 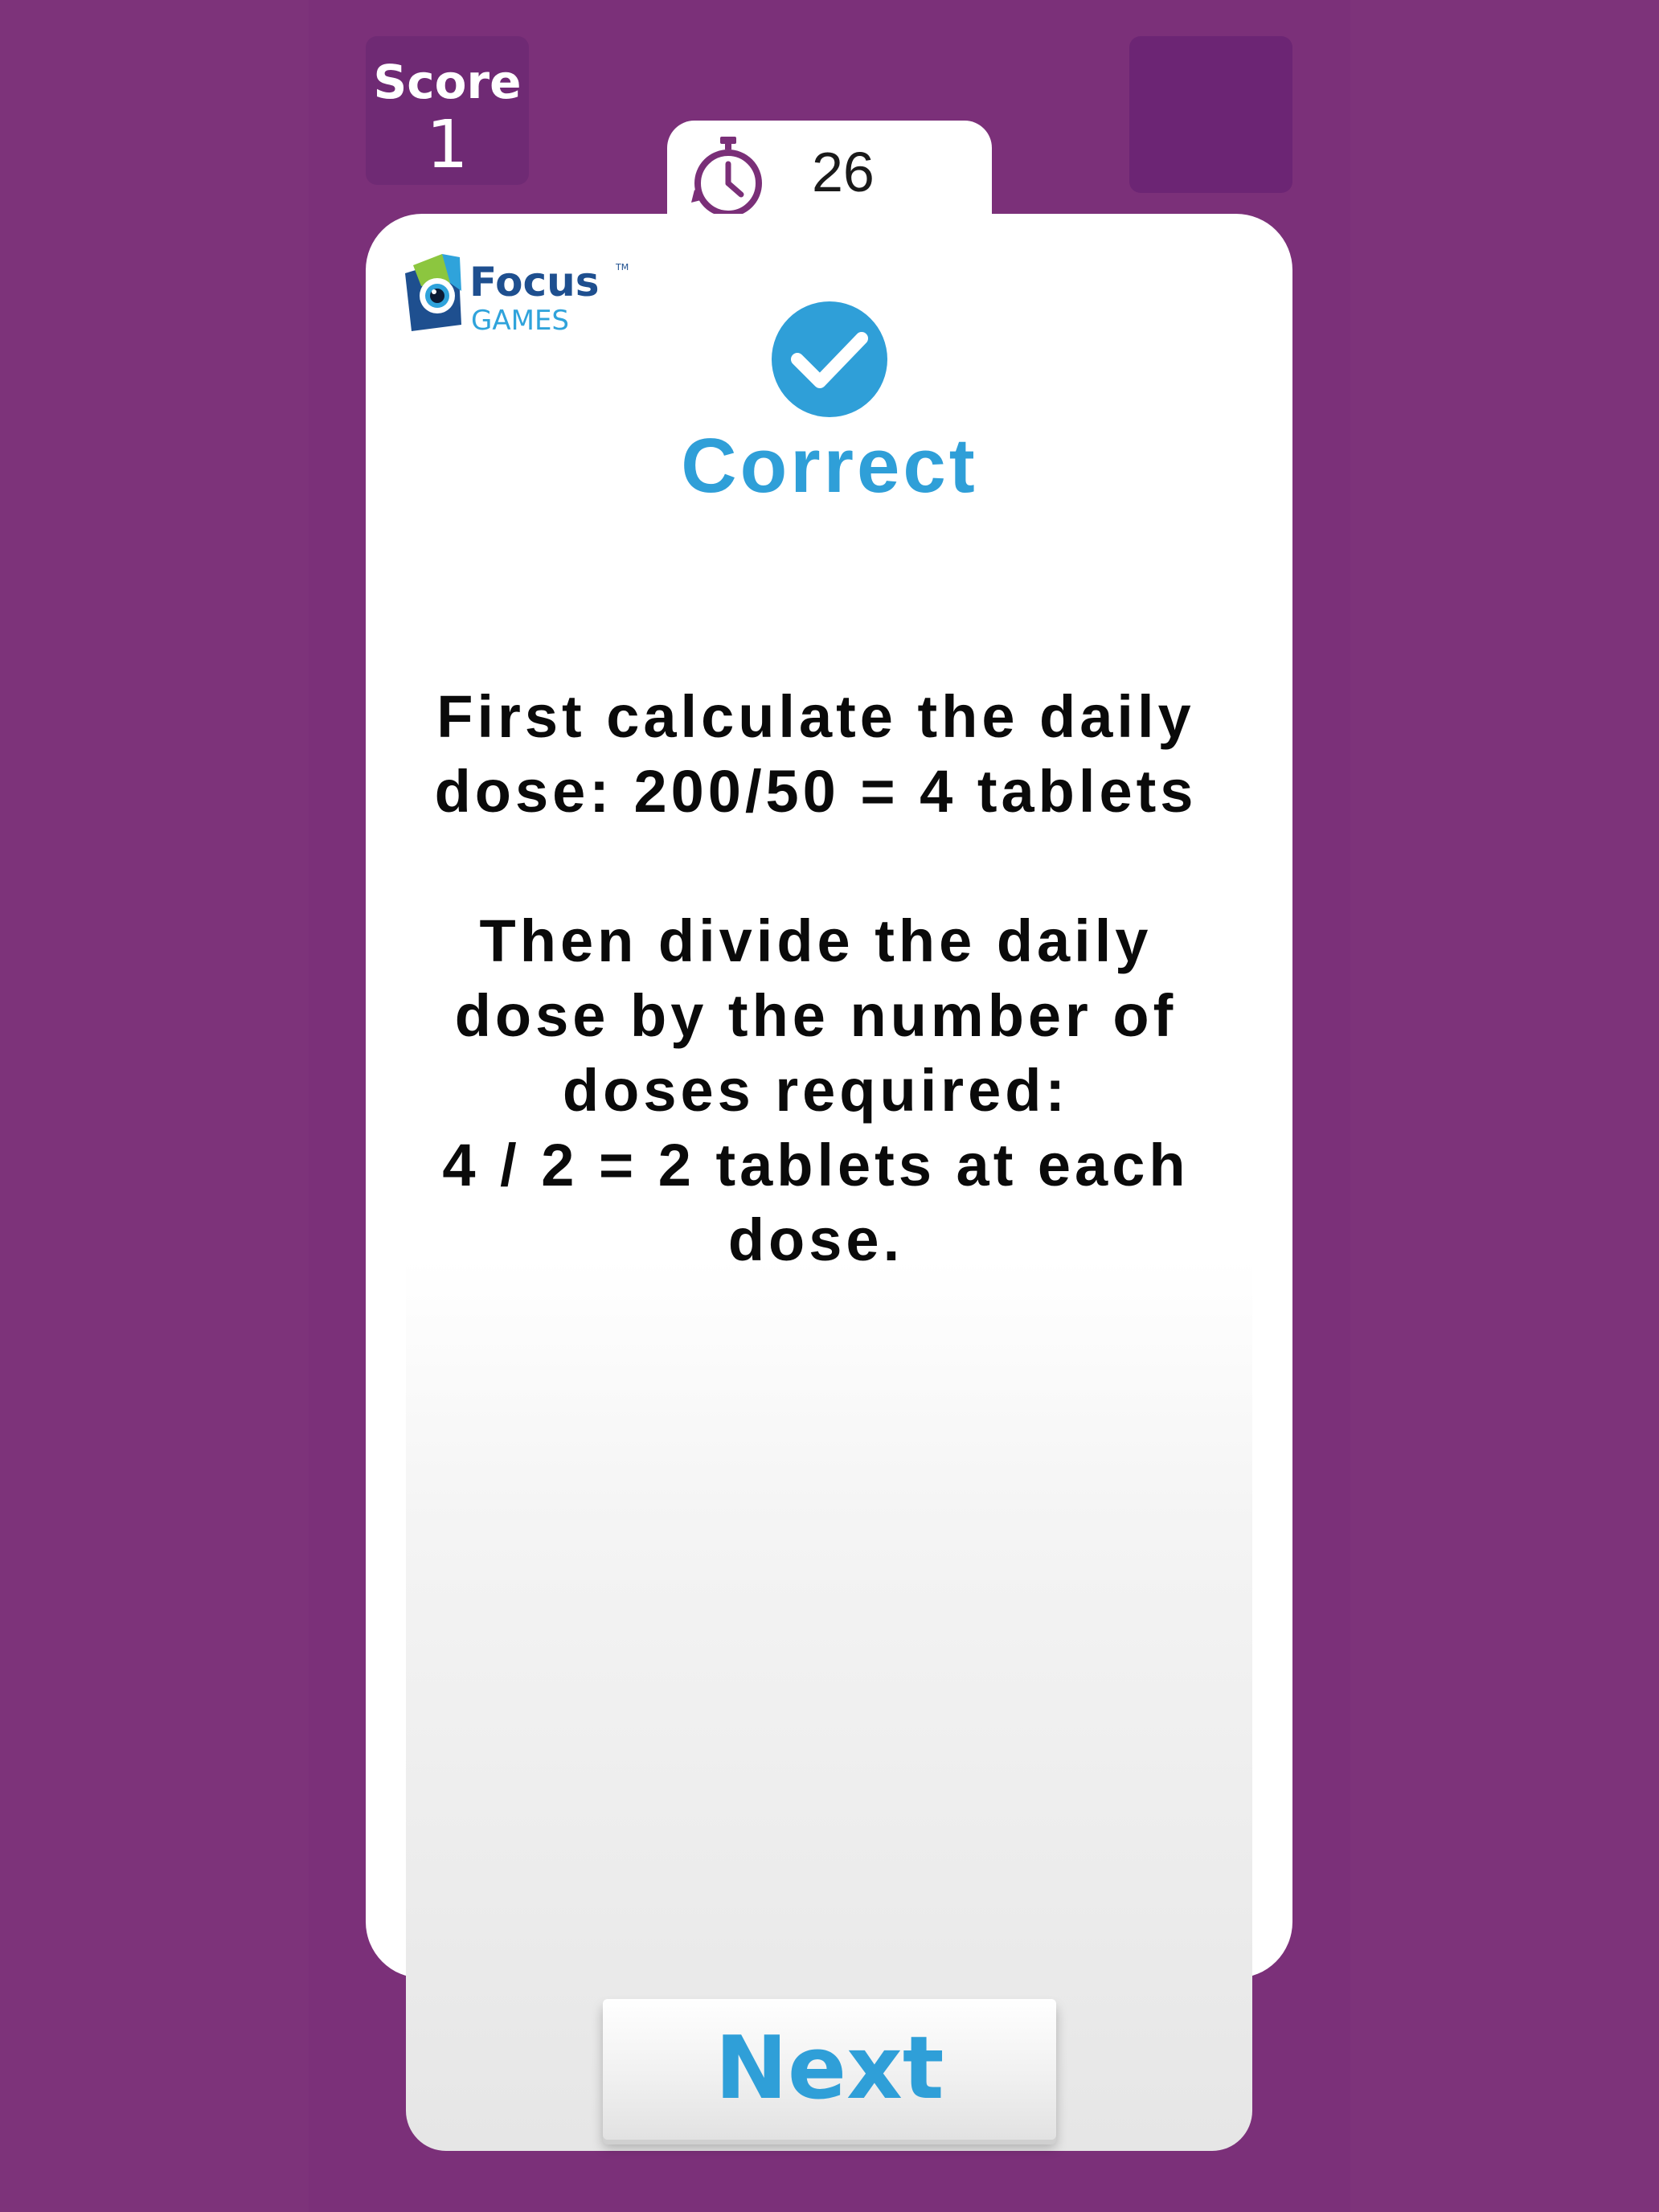 What do you see at coordinates (816, 940) in the screenshot?
I see `explanation-line: Then divide the daily` at bounding box center [816, 940].